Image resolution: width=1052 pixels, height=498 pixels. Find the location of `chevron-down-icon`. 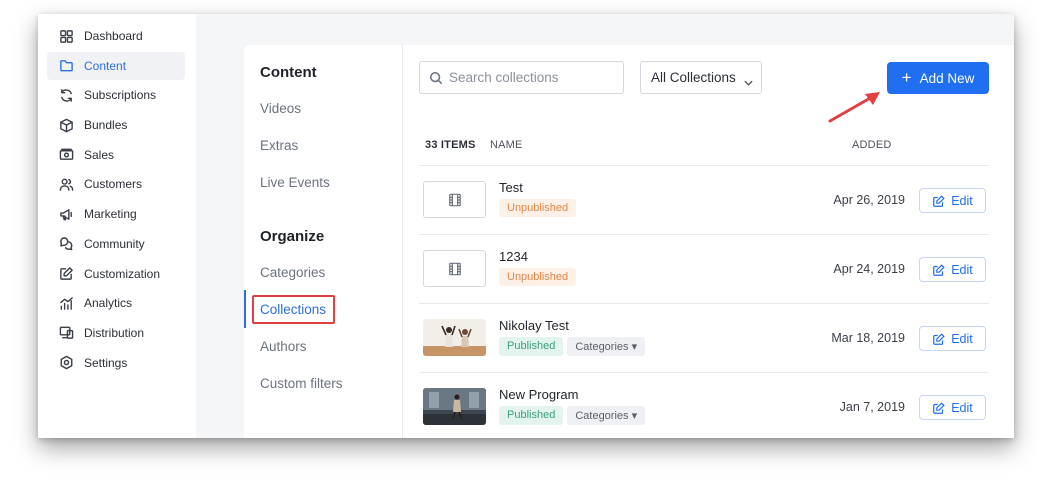

chevron-down-icon is located at coordinates (748, 80).